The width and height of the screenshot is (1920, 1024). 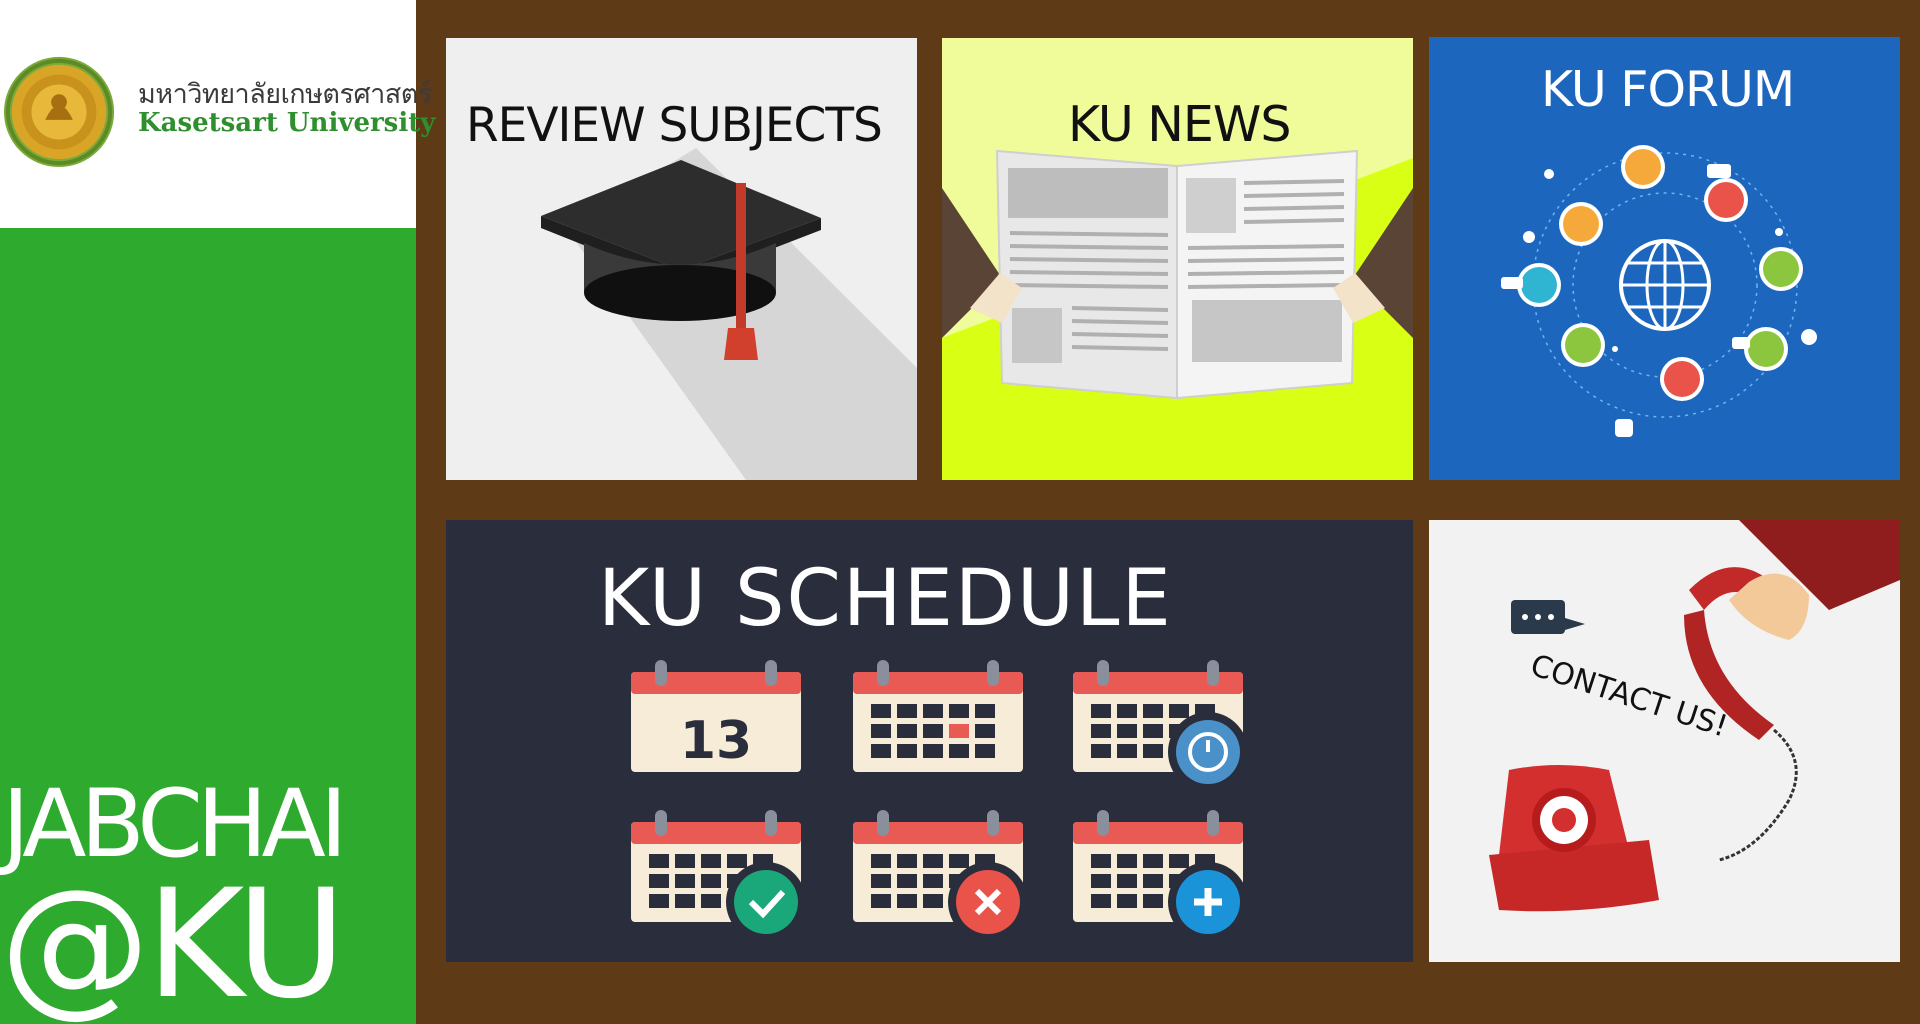 I want to click on tile-ku-forum: KU FORUM, so click(x=1664, y=258).